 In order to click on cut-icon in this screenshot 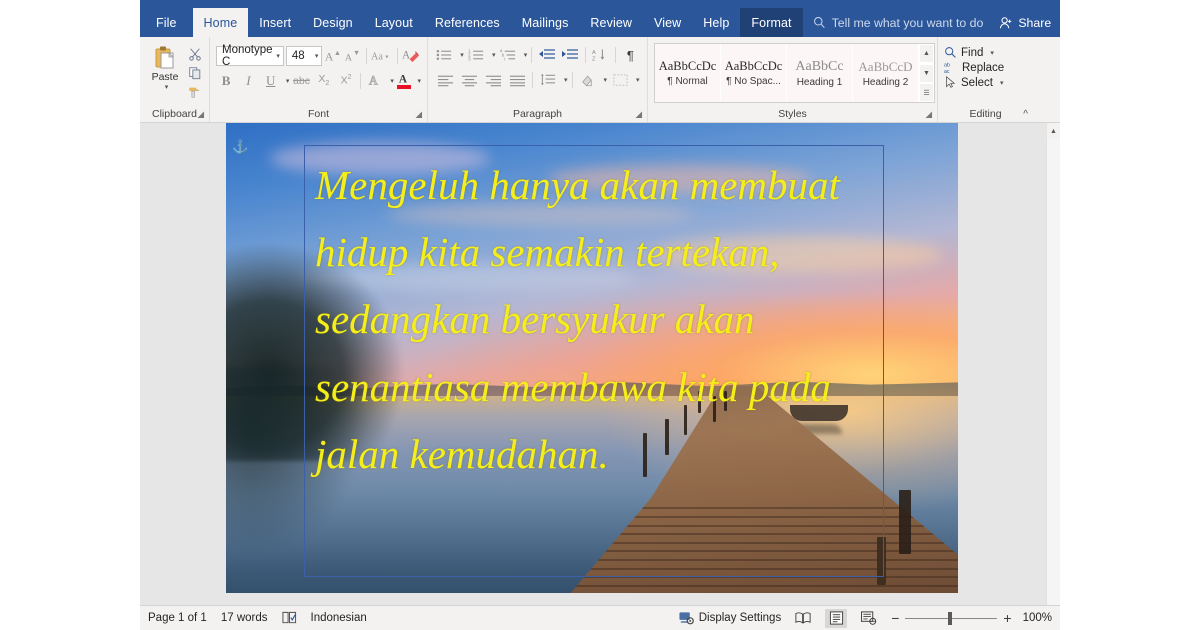, I will do `click(194, 54)`.